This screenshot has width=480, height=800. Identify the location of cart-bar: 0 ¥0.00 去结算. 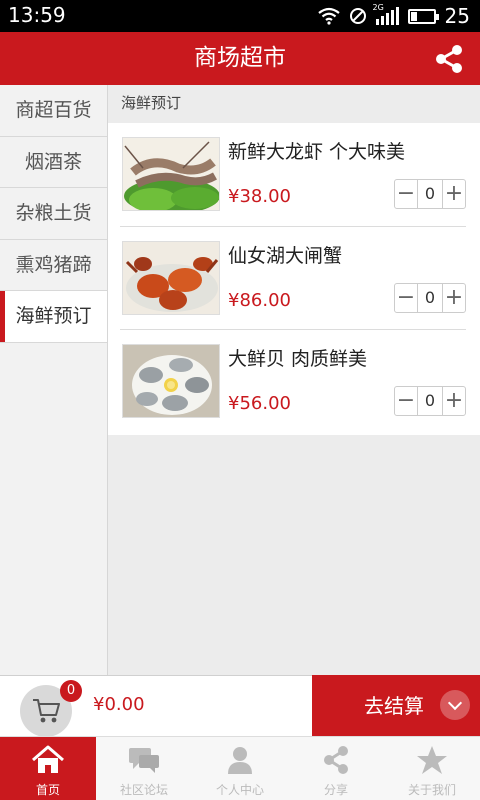
(240, 706).